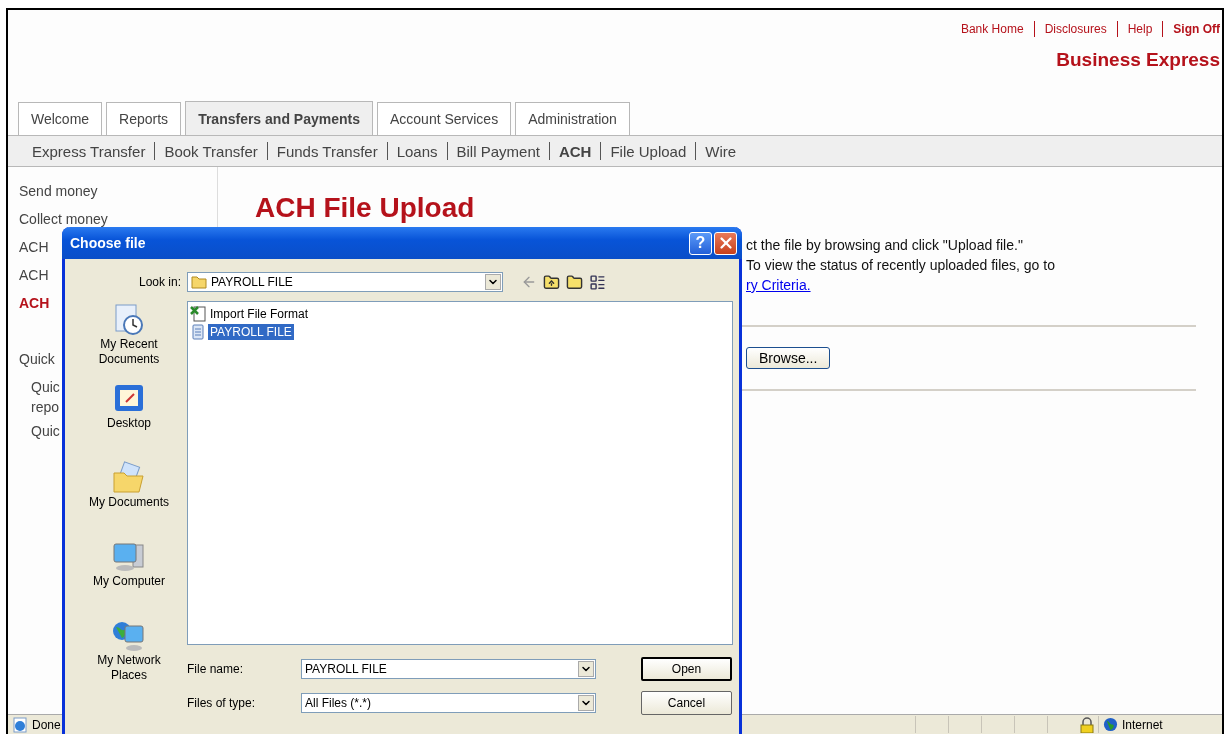  I want to click on brand-title: Business Express, so click(1138, 60).